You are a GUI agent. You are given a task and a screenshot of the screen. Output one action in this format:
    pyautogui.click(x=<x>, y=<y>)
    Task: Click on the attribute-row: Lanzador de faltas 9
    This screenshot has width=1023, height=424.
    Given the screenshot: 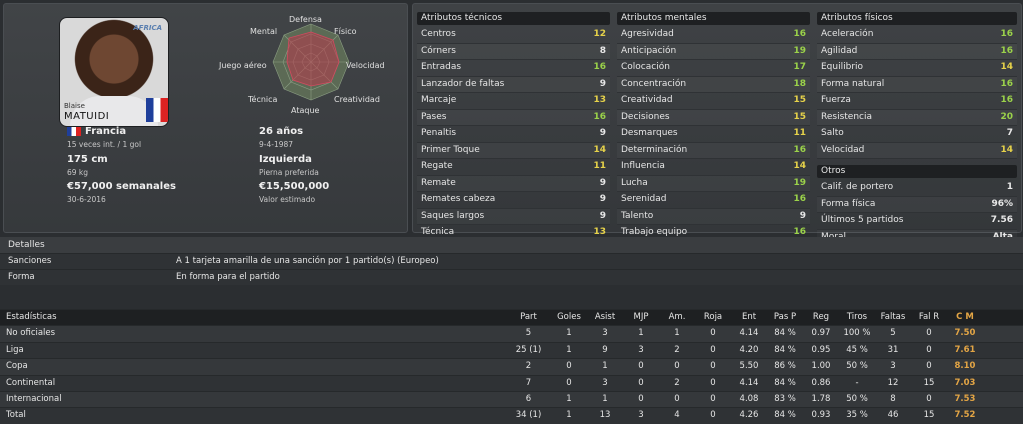 What is the action you would take?
    pyautogui.click(x=513, y=85)
    